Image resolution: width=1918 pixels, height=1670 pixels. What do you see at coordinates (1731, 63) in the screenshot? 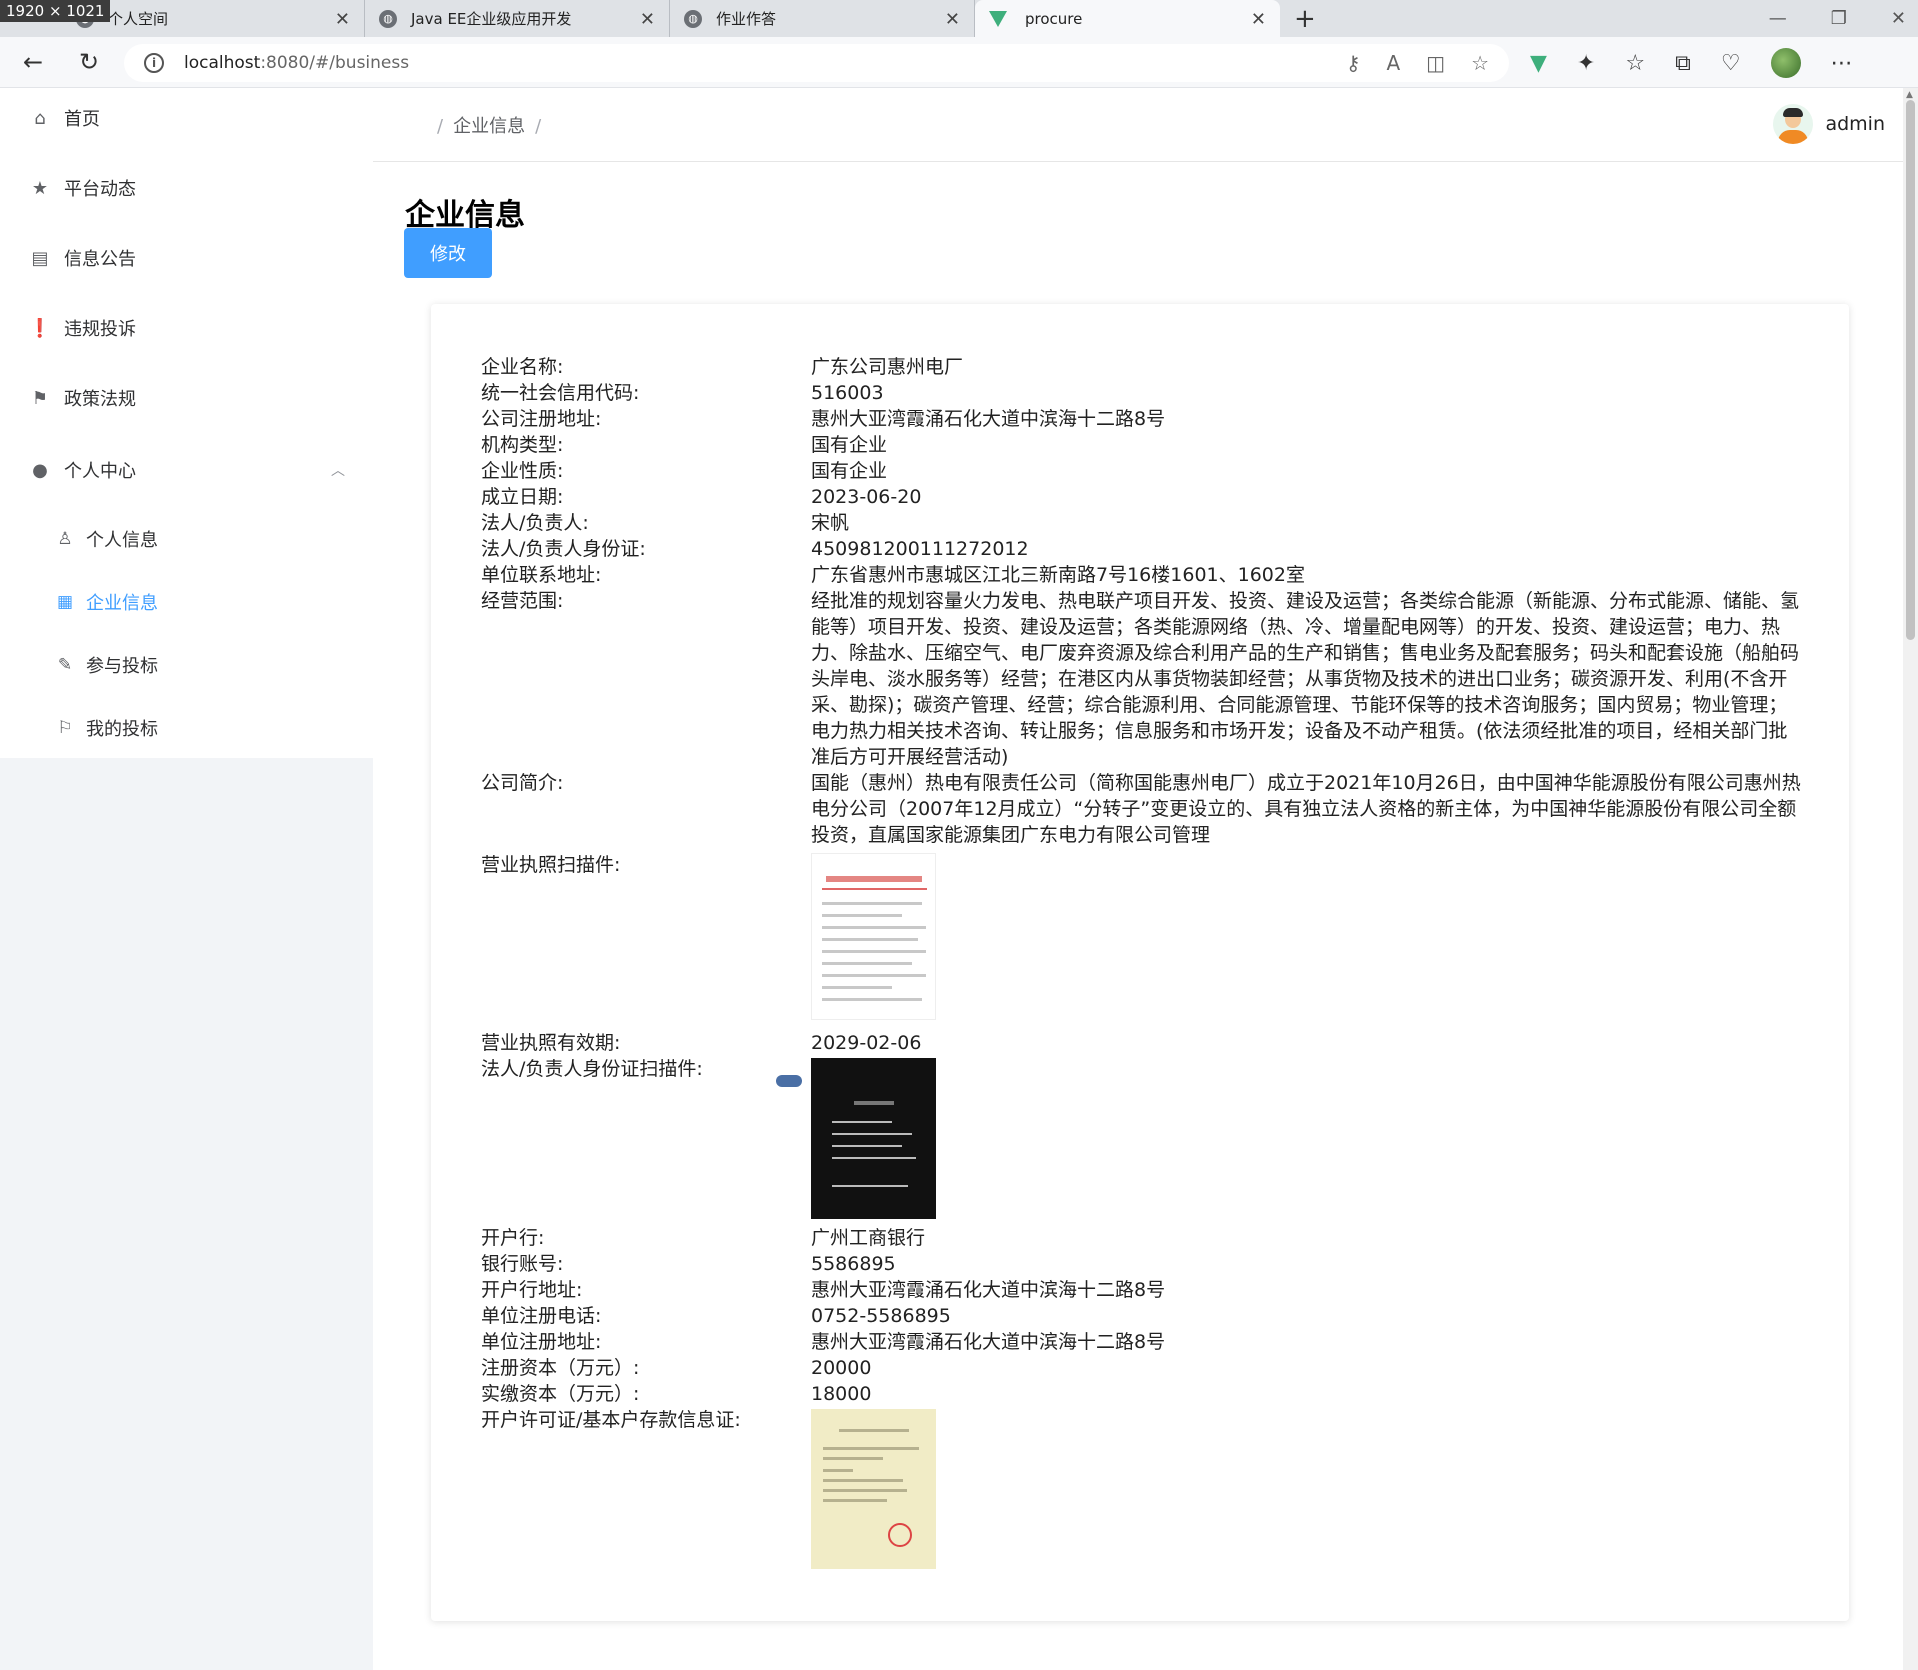
I see `browser-essentials-icon: ♡` at bounding box center [1731, 63].